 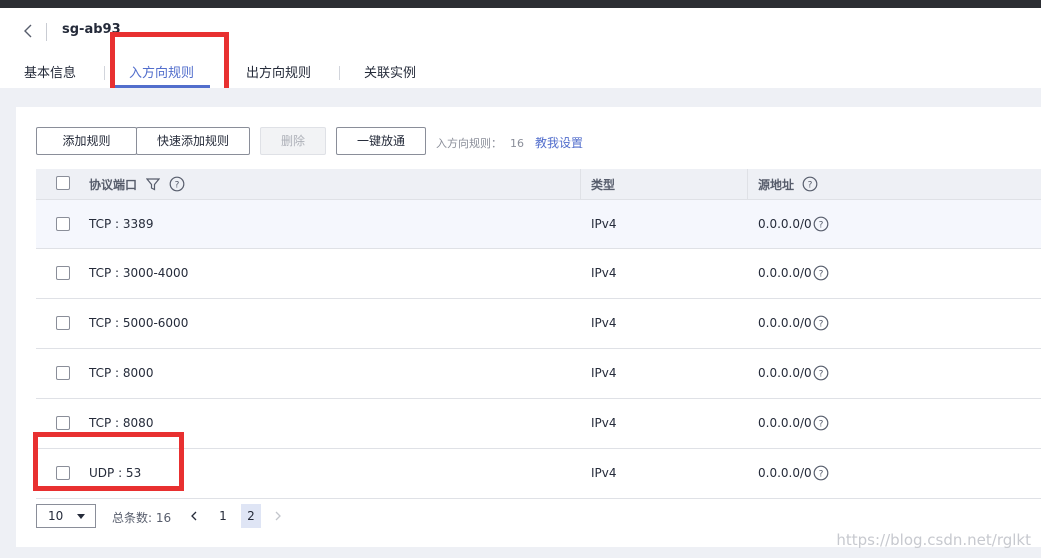 What do you see at coordinates (538, 374) in the screenshot?
I see `table-row: TCP : 8000 IPv4 0.0.0.0/0 ?` at bounding box center [538, 374].